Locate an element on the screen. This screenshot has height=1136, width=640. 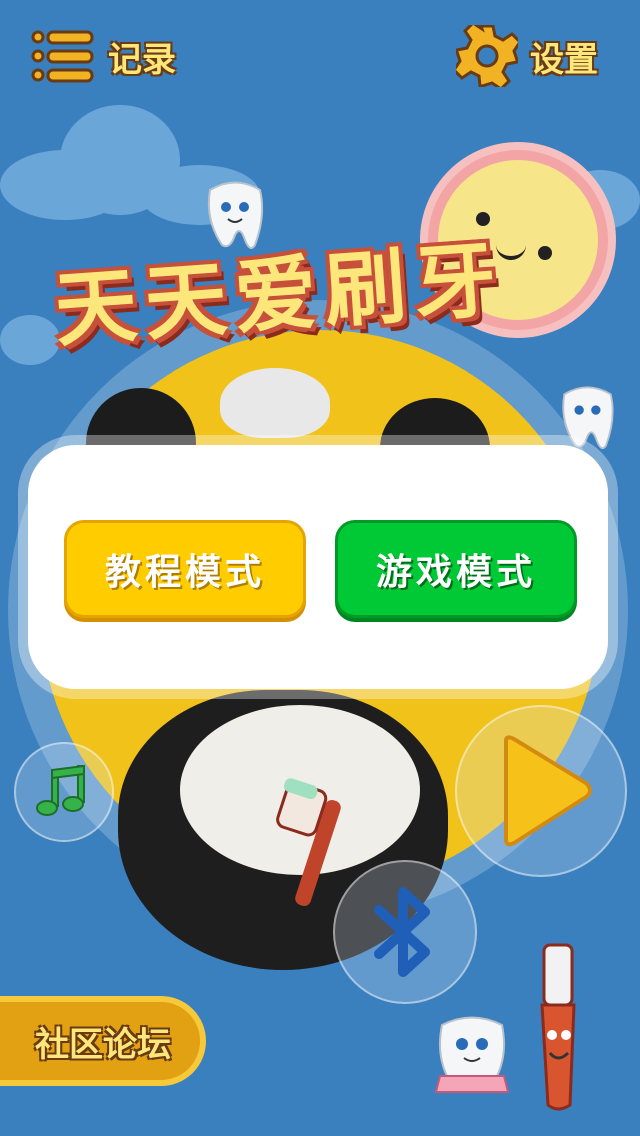
records-label: 记录 is located at coordinates (142, 59).